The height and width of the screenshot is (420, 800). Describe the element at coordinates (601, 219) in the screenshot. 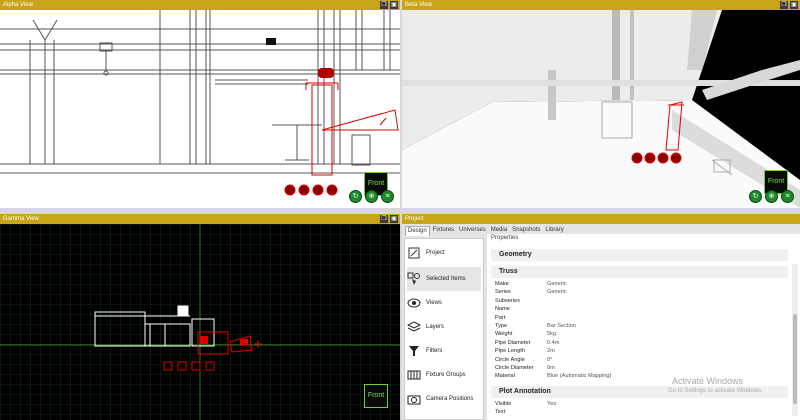

I see `project-title-bar: Project` at that location.